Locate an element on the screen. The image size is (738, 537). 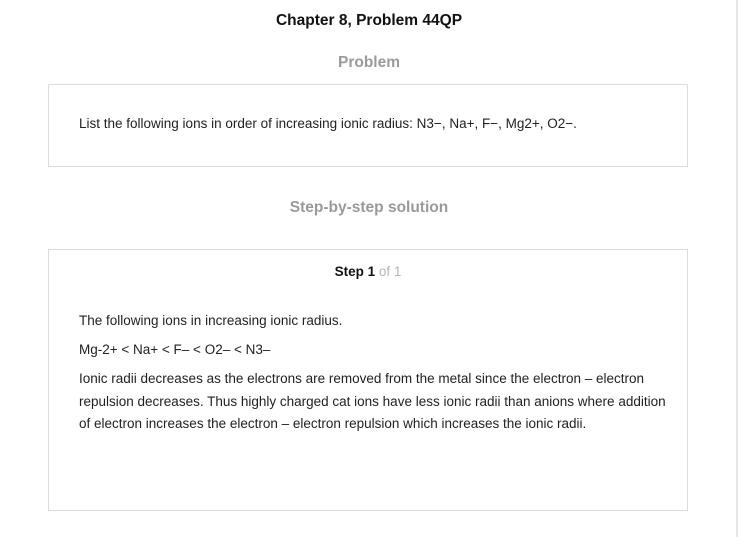
chapter-title: Chapter 8, Problem 44QP is located at coordinates (369, 20).